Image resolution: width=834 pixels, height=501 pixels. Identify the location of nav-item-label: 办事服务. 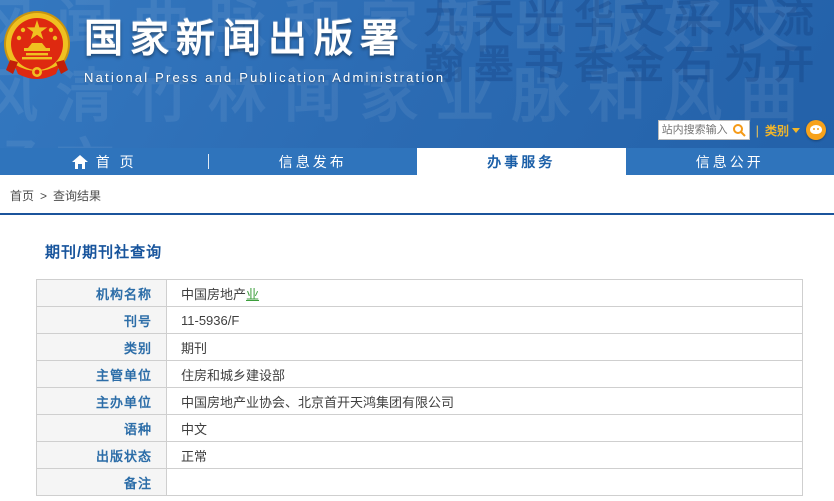
(521, 161).